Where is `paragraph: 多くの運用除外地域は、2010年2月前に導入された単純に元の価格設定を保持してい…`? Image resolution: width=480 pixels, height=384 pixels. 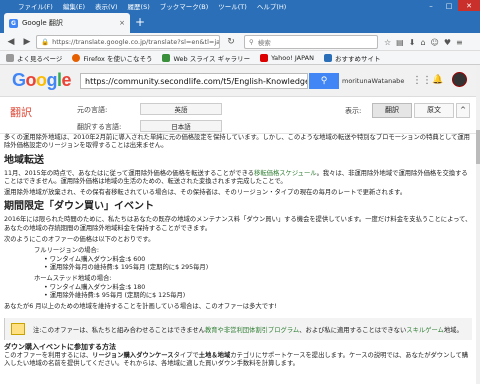
paragraph: 多くの運用除外地域は、2010年2月前に導入された単純に元の価格設定を保持してい… is located at coordinates (237, 142).